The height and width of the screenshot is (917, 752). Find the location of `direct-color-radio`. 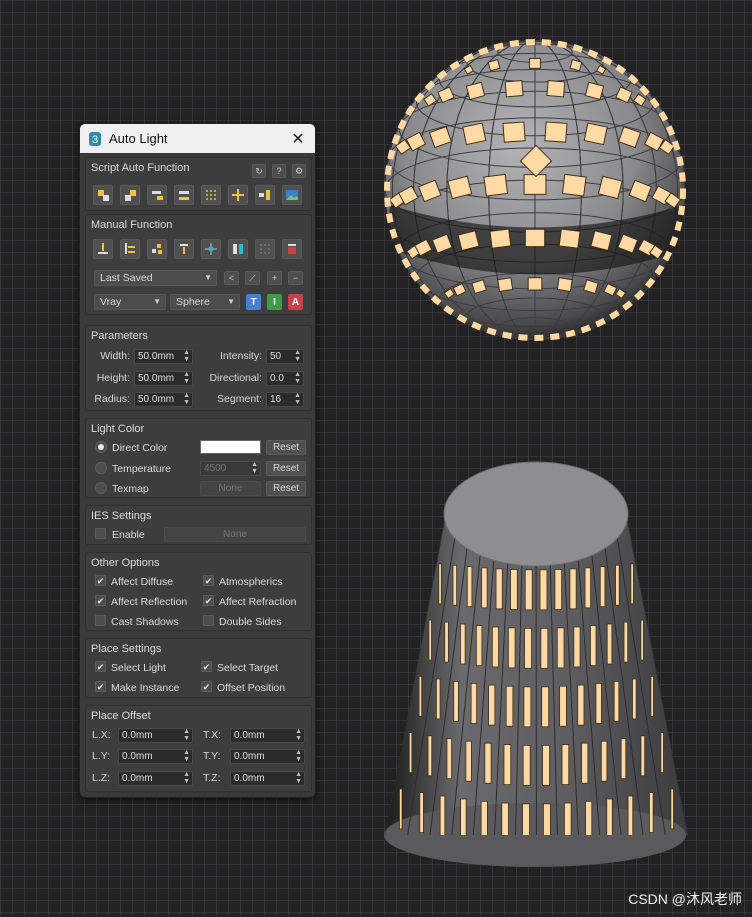

direct-color-radio is located at coordinates (101, 447).